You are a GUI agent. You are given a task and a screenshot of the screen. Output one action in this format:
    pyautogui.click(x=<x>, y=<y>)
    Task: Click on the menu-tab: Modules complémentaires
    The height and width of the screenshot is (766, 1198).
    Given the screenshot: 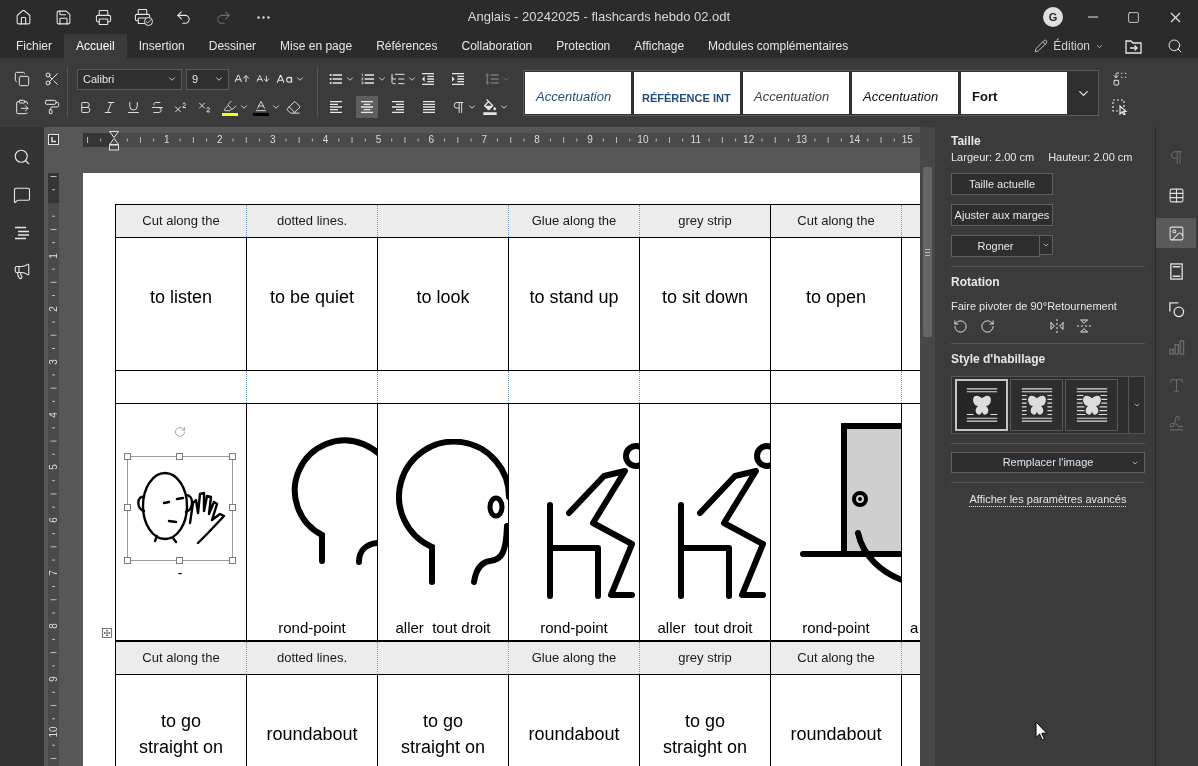 What is the action you would take?
    pyautogui.click(x=778, y=46)
    